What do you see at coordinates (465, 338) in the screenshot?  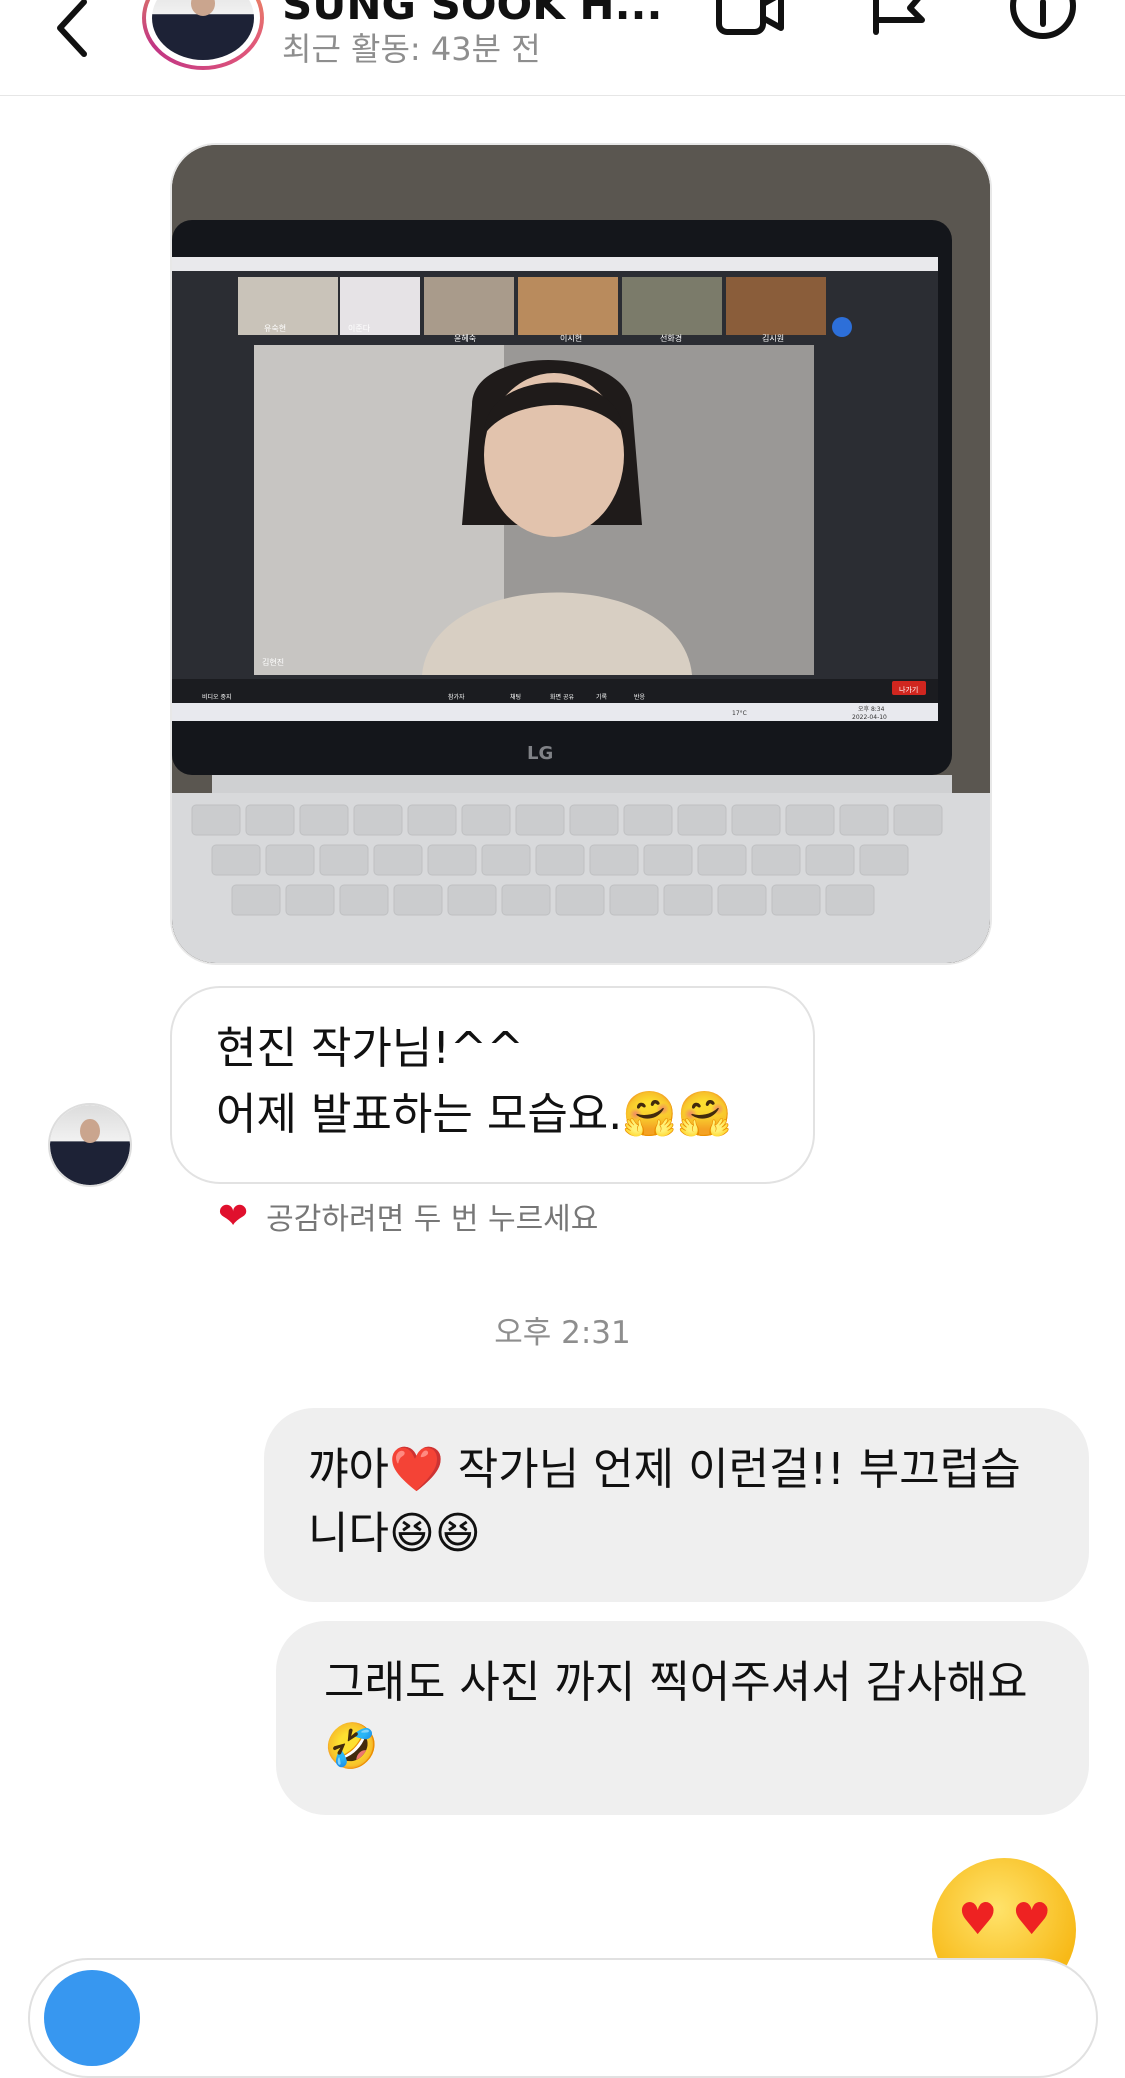 I see `participant-name: 윤혜숙` at bounding box center [465, 338].